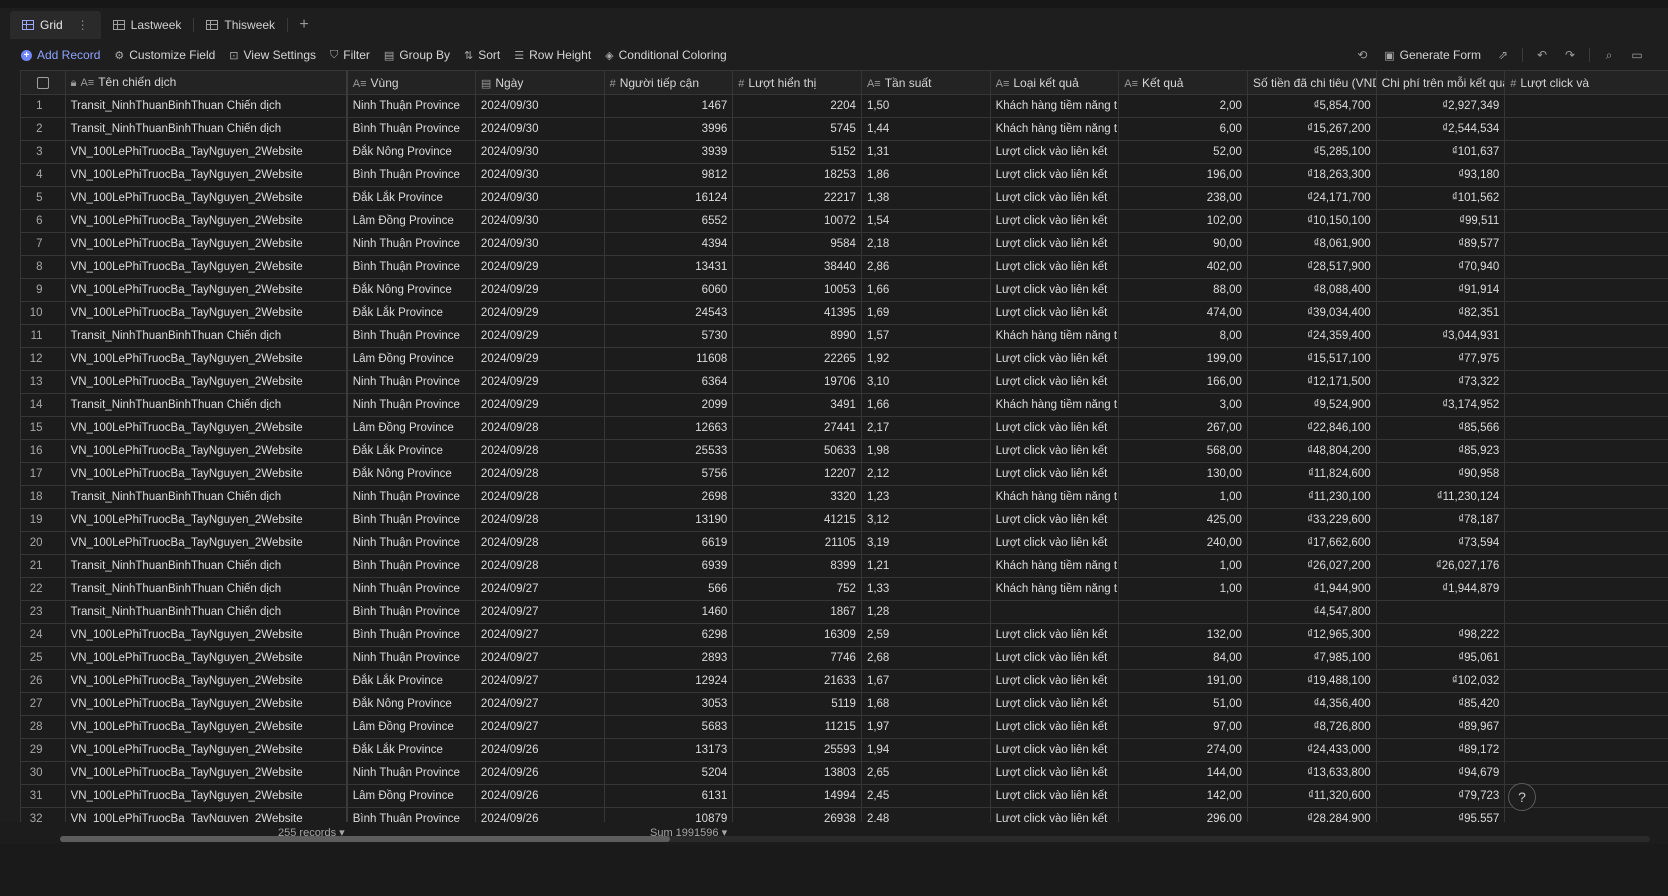 This screenshot has width=1668, height=896. Describe the element at coordinates (272, 55) in the screenshot. I see `view-settings-button: ⊡ View Settings` at that location.